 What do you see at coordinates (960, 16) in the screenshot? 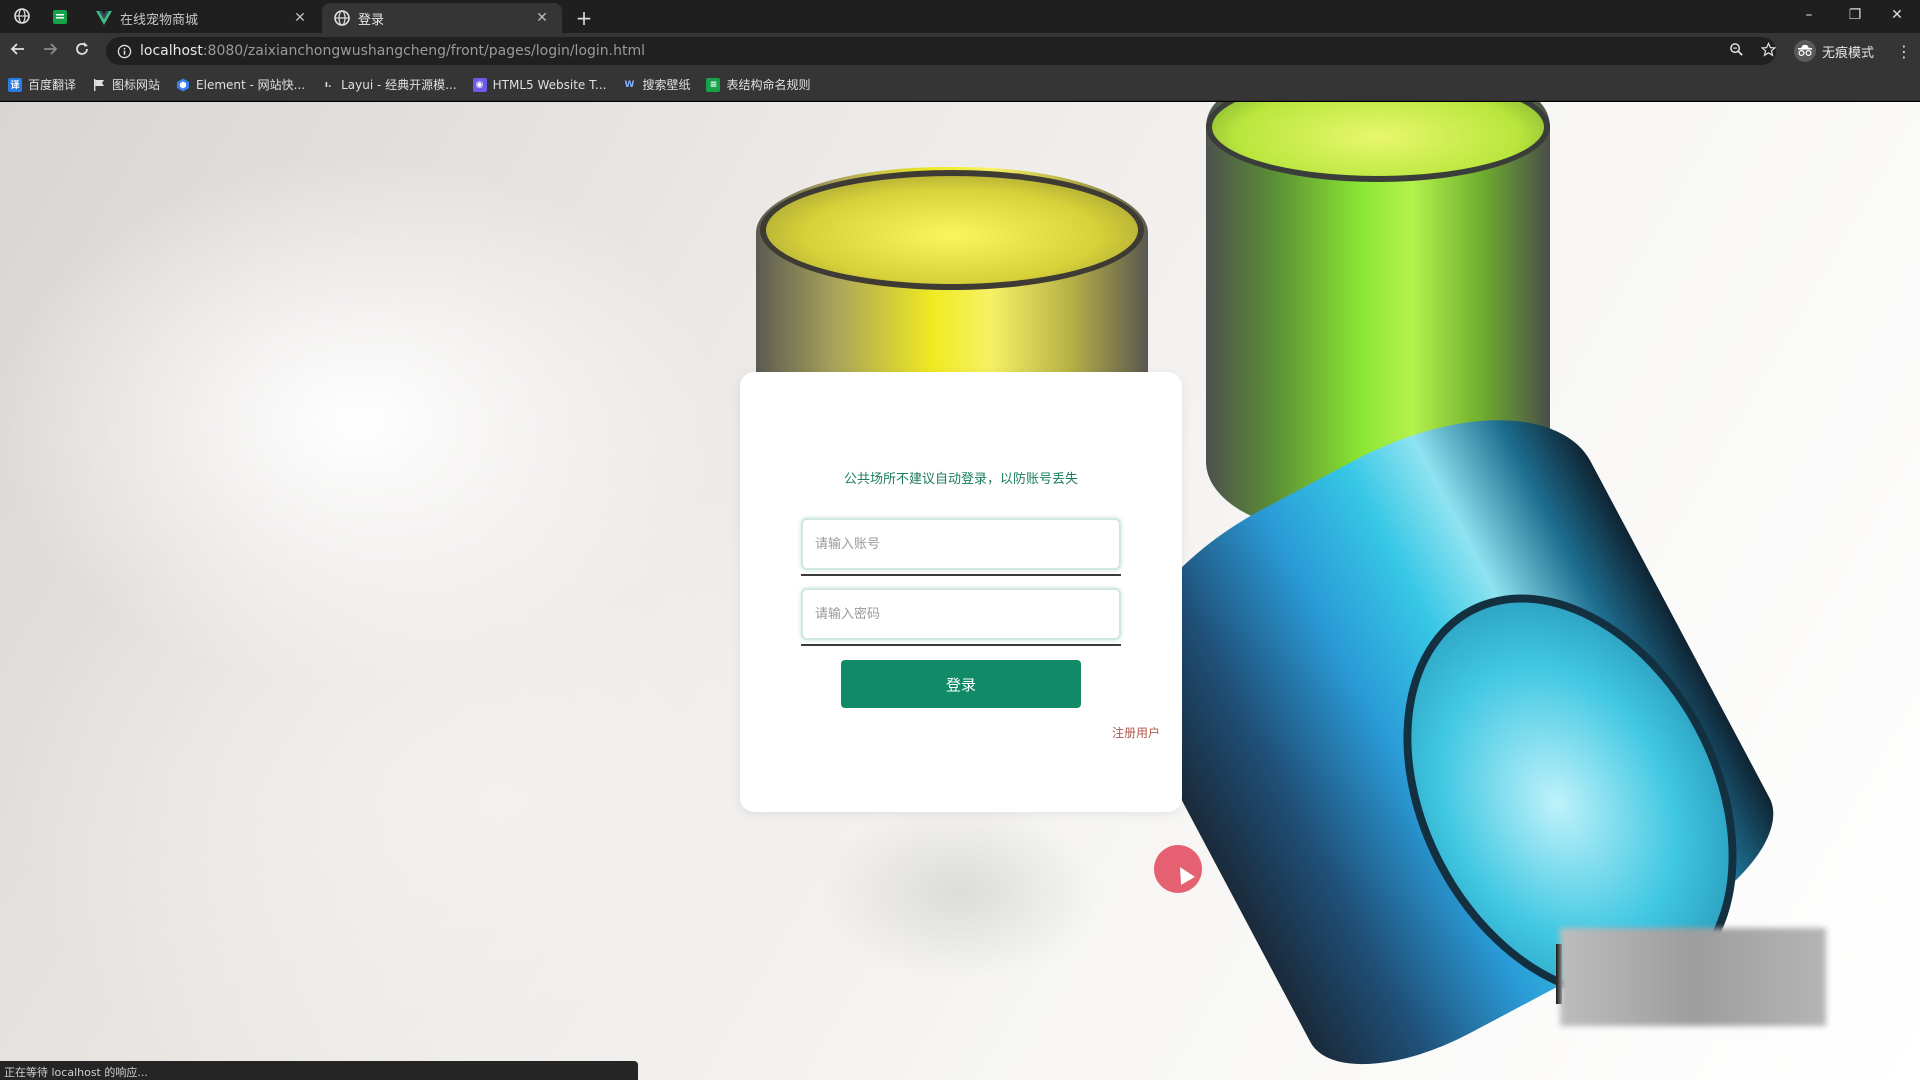
I see `tab-strip: 在线宠物商城 ✕ 登录 ✕ + – ❐ ✕` at bounding box center [960, 16].